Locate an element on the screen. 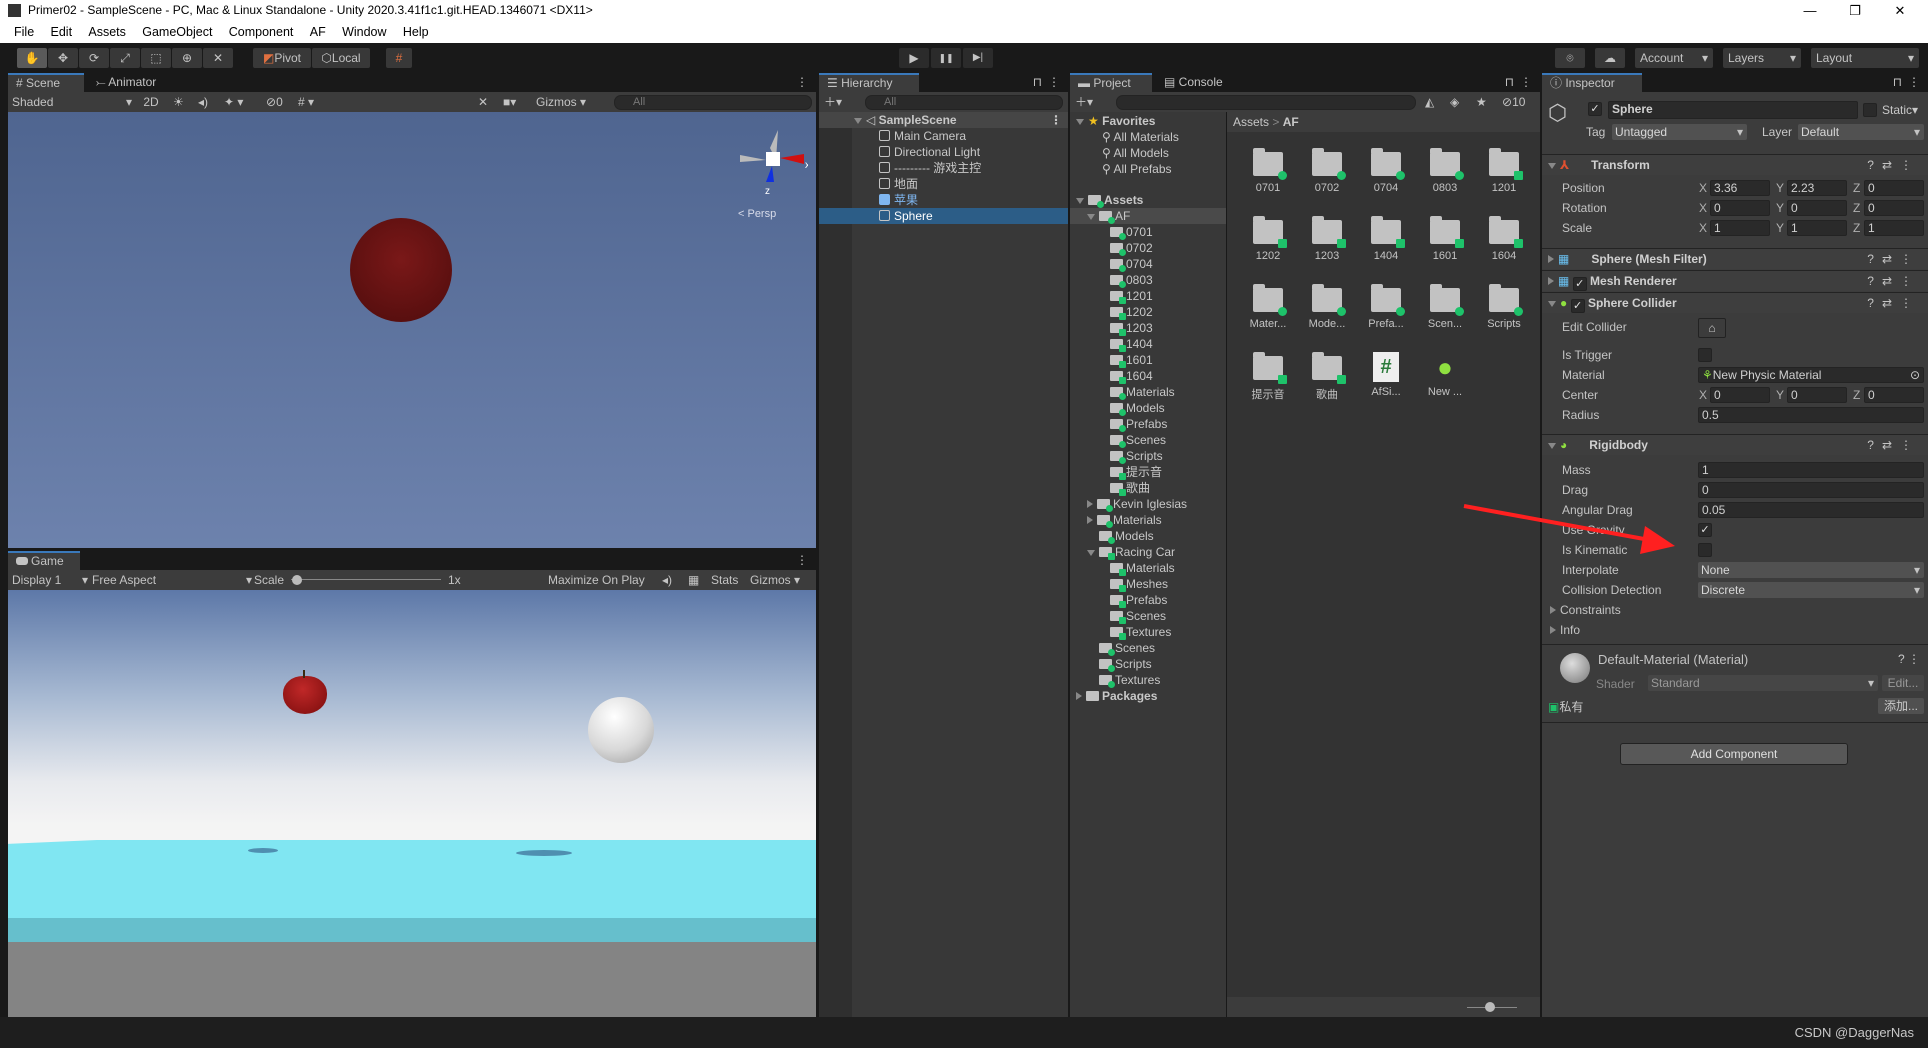 The width and height of the screenshot is (1928, 1048). asset-item: Scripts is located at coordinates (1504, 307).